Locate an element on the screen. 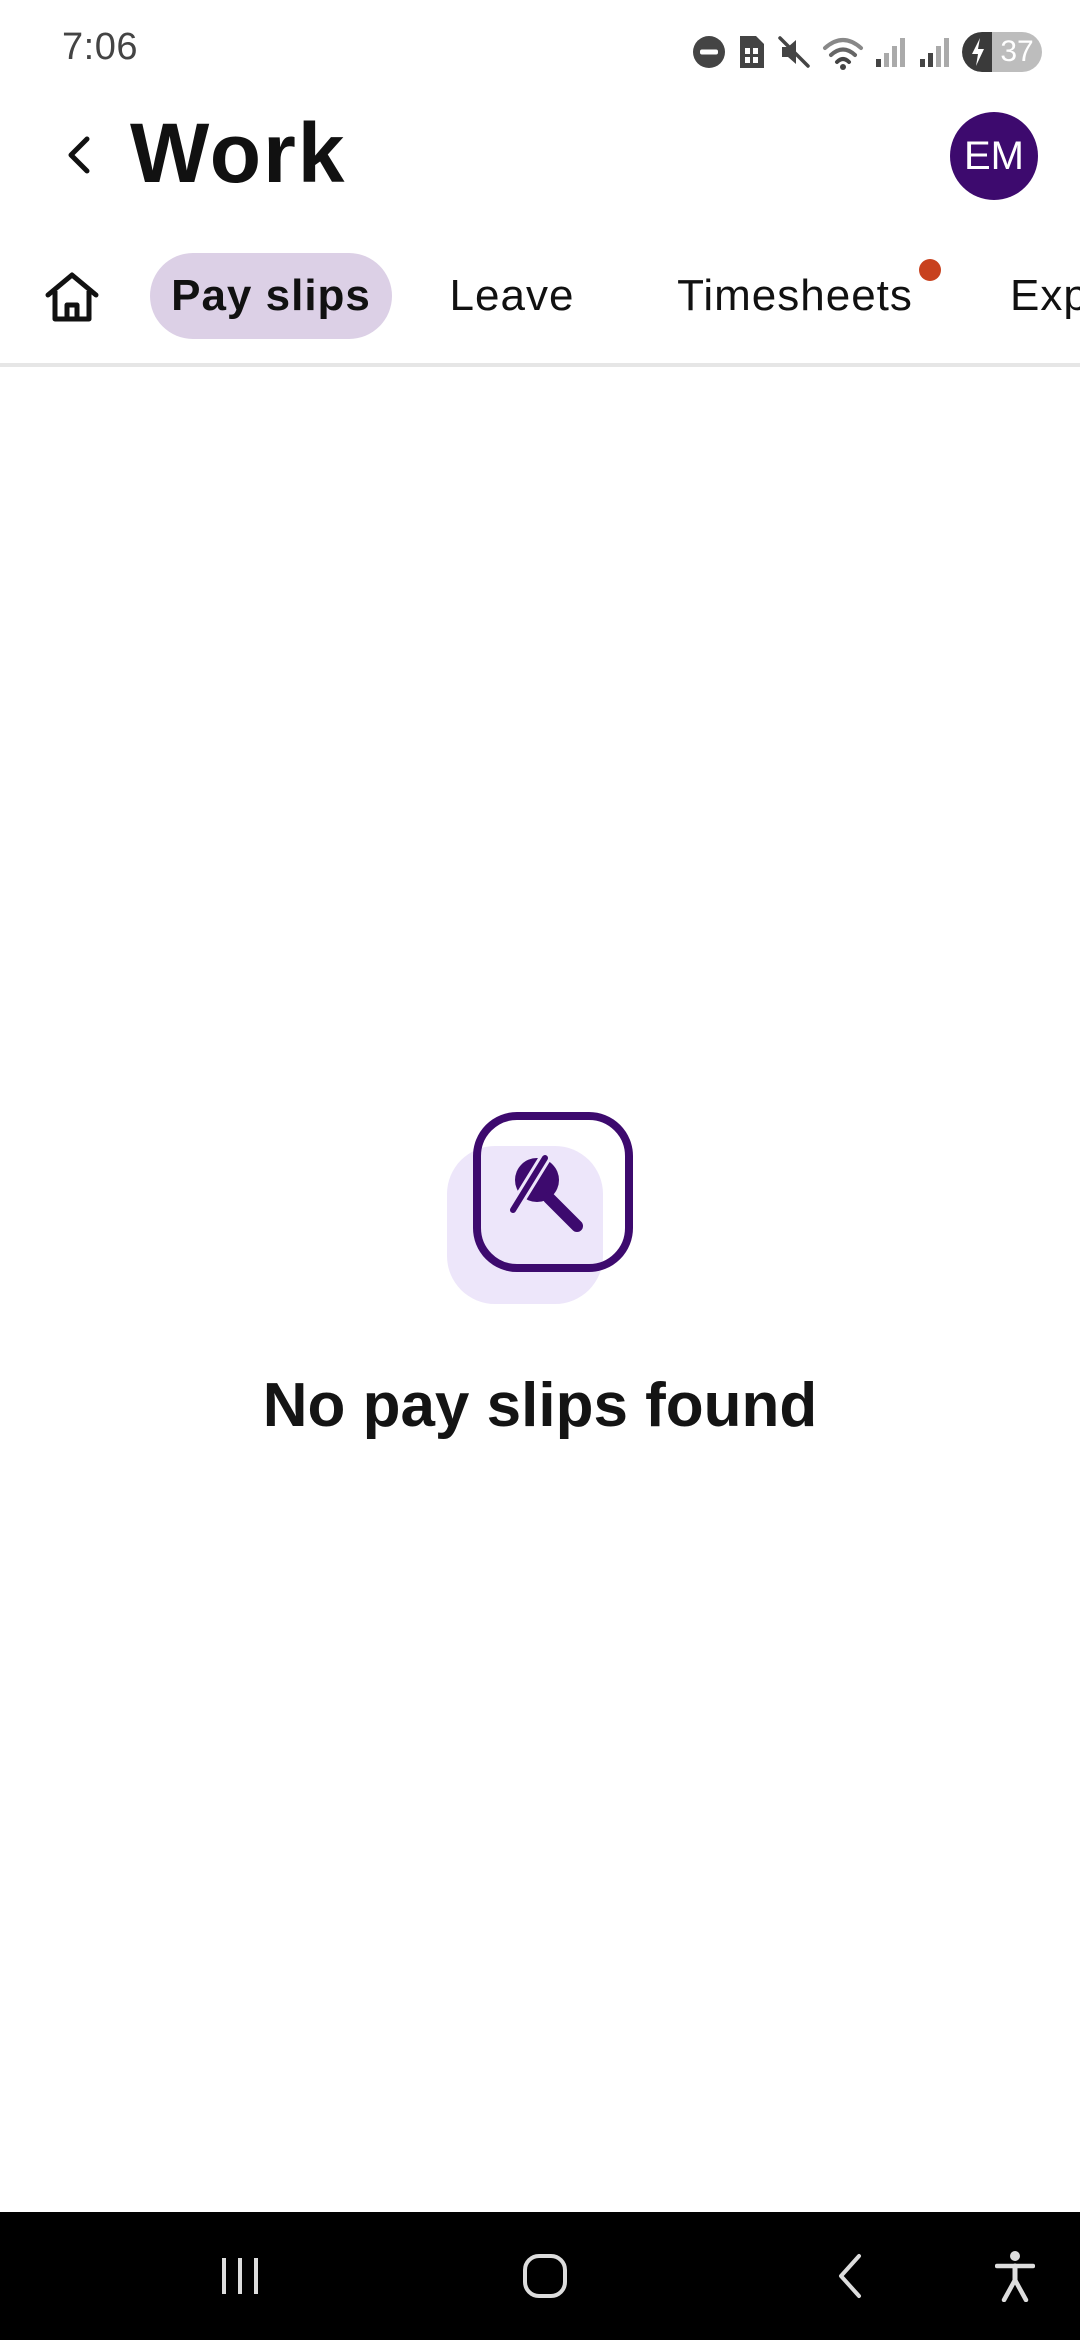 The width and height of the screenshot is (1080, 2340). accessibility-icon is located at coordinates (1015, 2276).